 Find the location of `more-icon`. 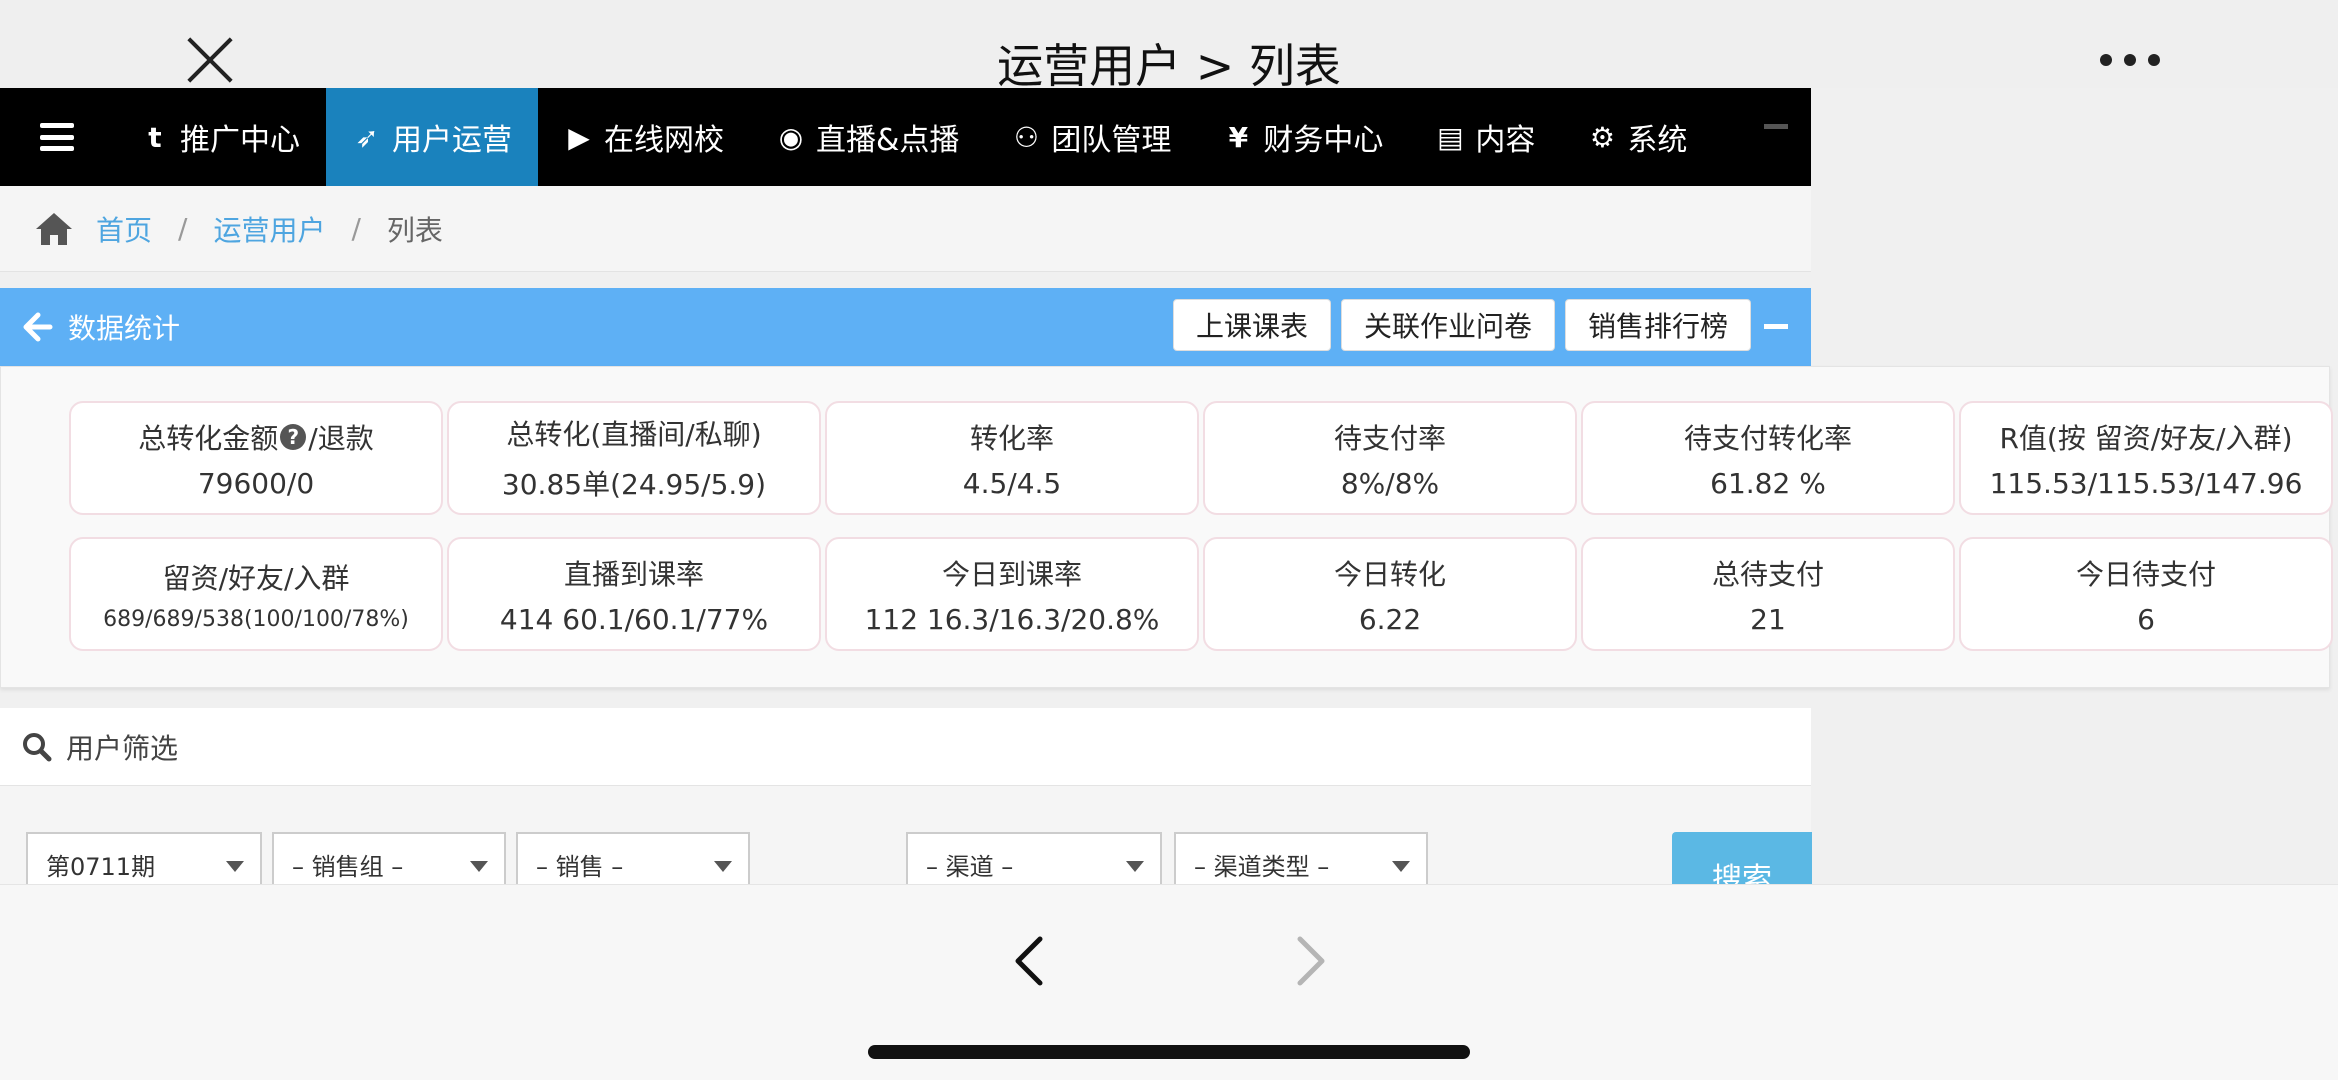

more-icon is located at coordinates (2130, 61).